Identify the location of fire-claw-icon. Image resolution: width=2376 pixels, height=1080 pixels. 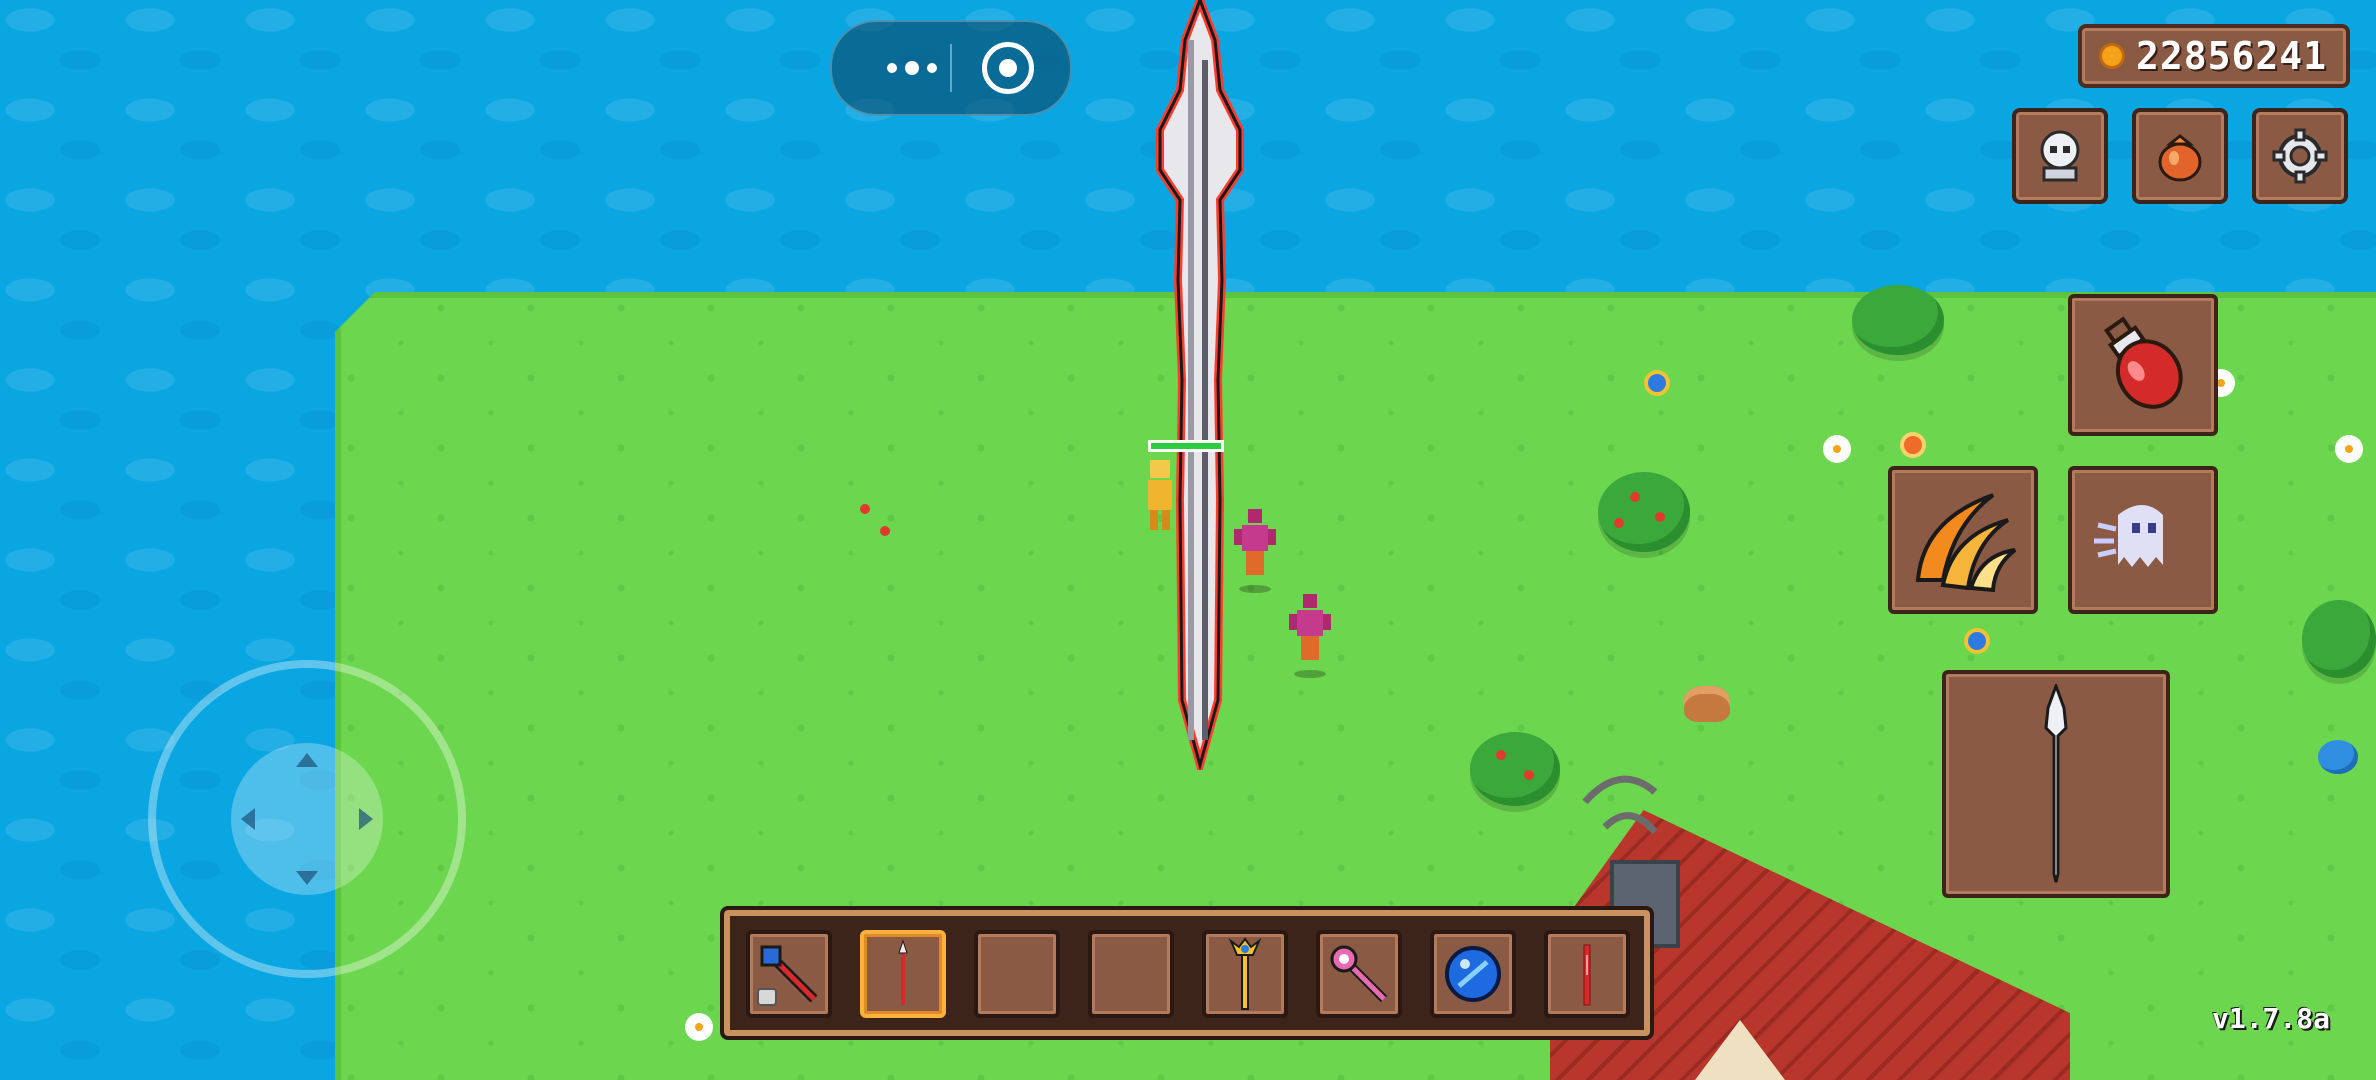
(1966, 543).